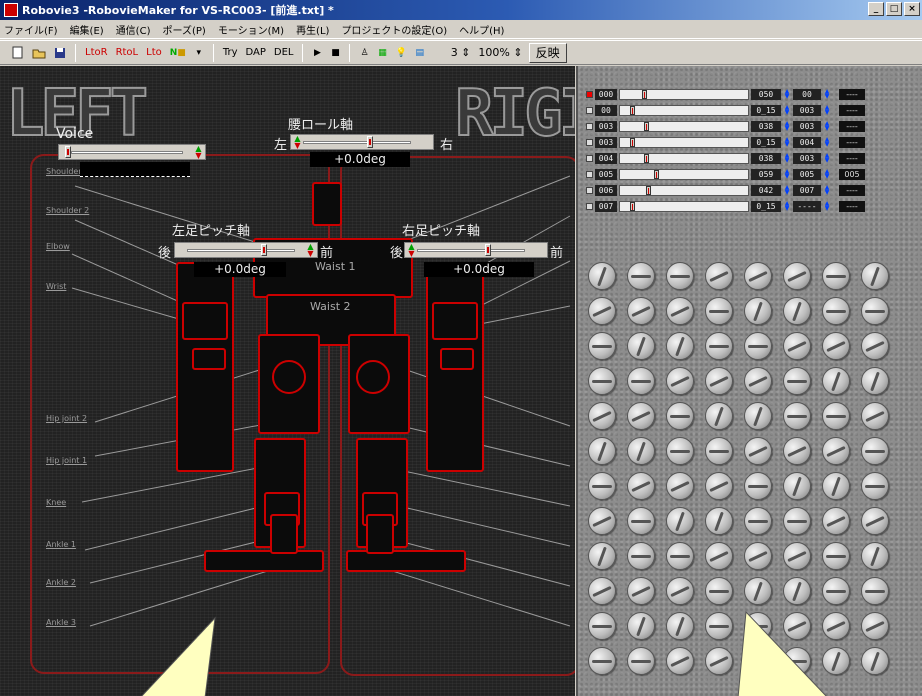 This screenshot has width=922, height=696. I want to click on left-hip-joint, so click(289, 377).